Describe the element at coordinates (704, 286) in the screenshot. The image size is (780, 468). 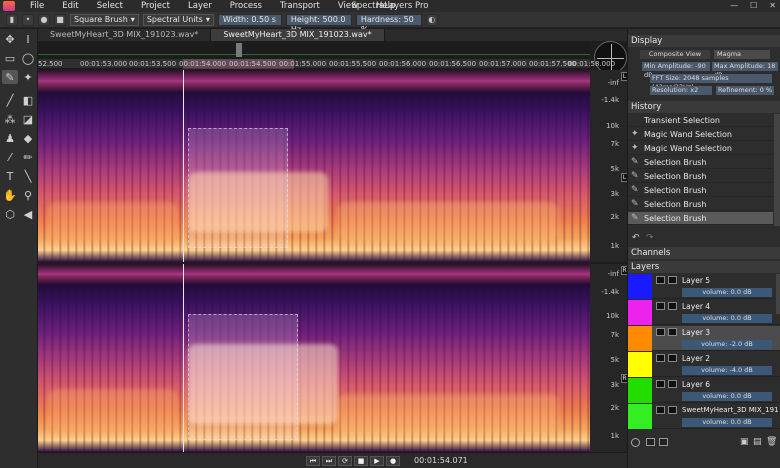
I see `layer-row: Layer 5 volume: 0.0 dB` at that location.